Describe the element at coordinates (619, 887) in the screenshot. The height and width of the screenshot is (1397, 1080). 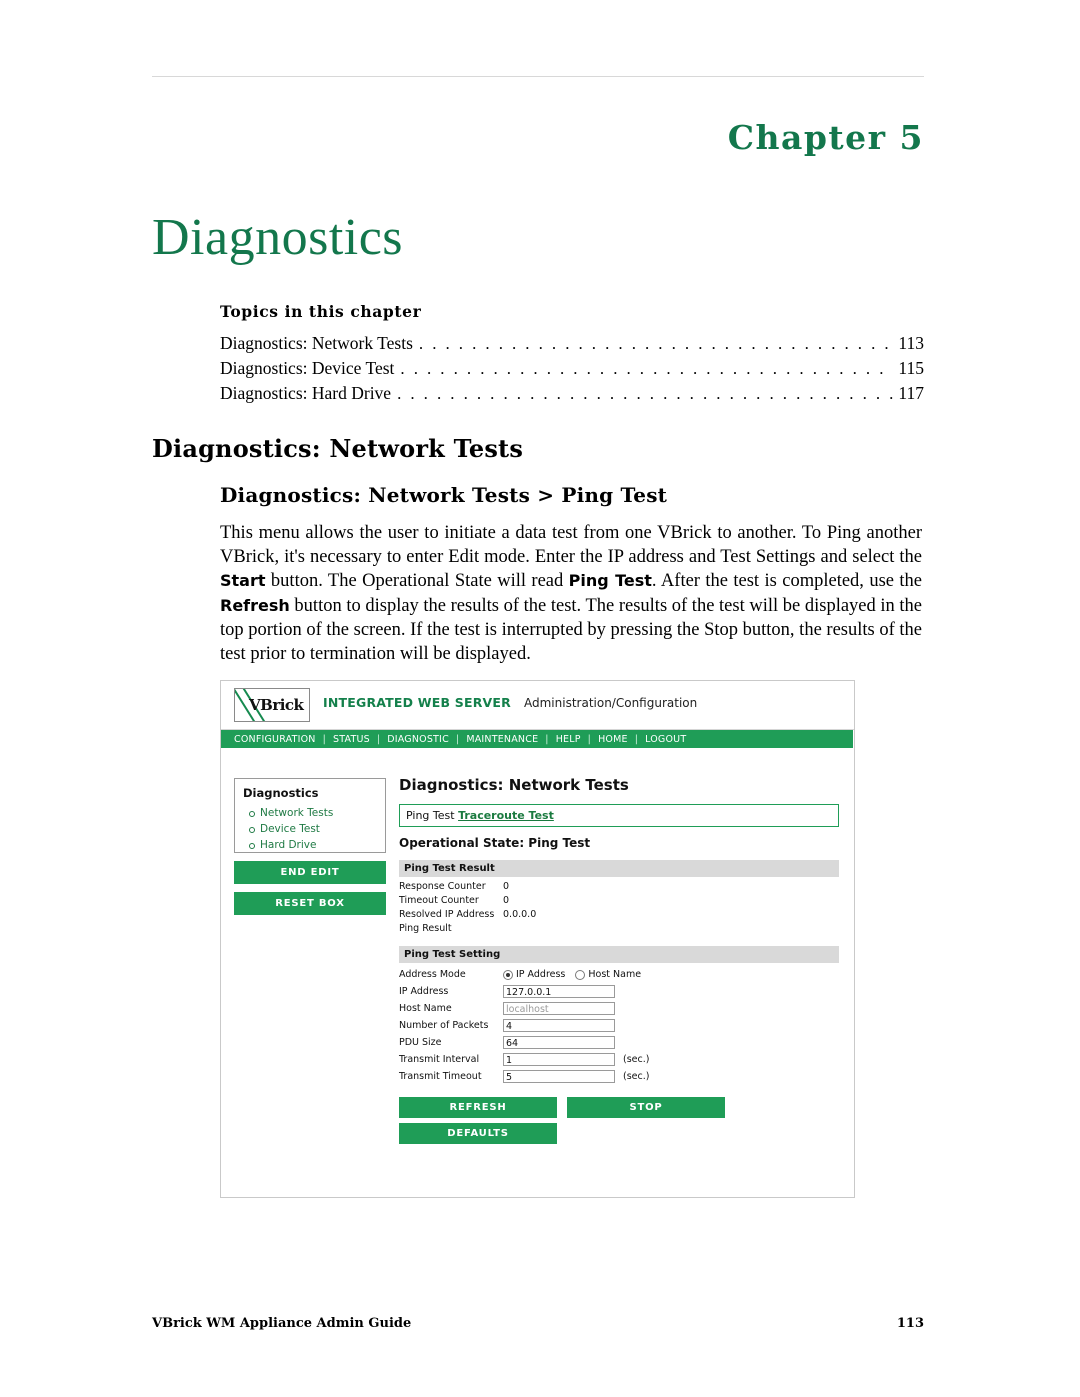
I see `result-row: Response Counter 0` at that location.